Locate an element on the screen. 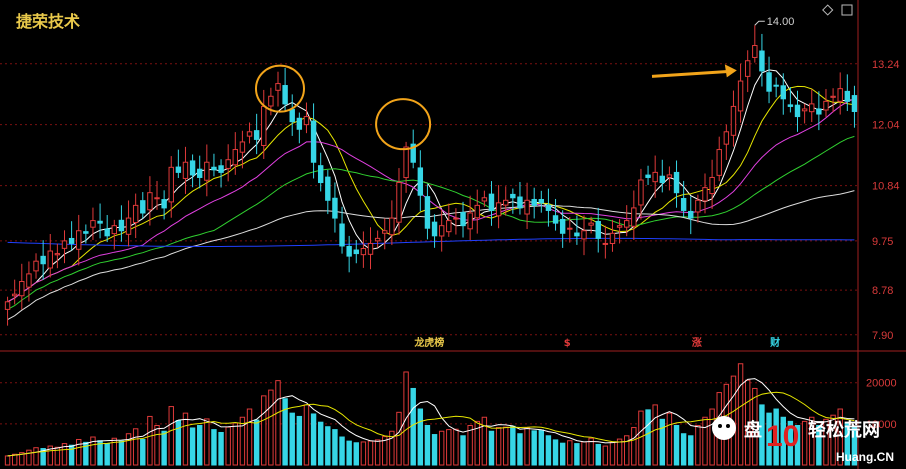 The height and width of the screenshot is (469, 906). watermark-number: 10 is located at coordinates (782, 436).